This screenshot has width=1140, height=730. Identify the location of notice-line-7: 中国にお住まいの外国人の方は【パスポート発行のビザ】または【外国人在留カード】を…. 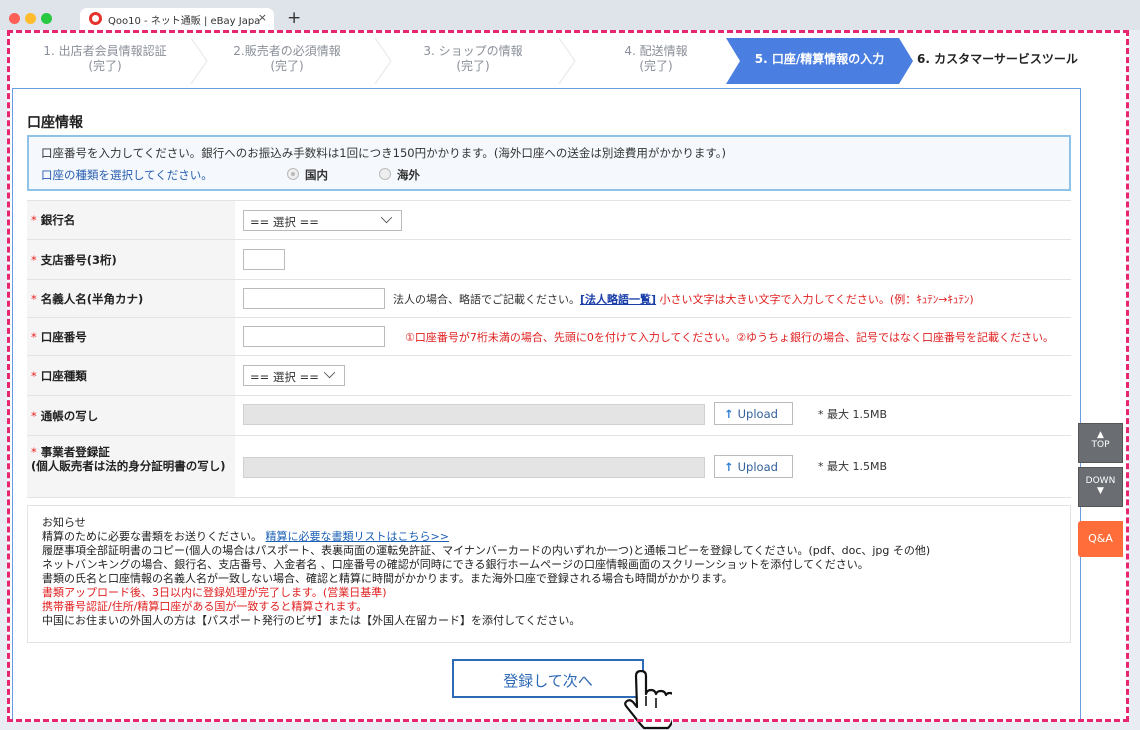
(311, 620).